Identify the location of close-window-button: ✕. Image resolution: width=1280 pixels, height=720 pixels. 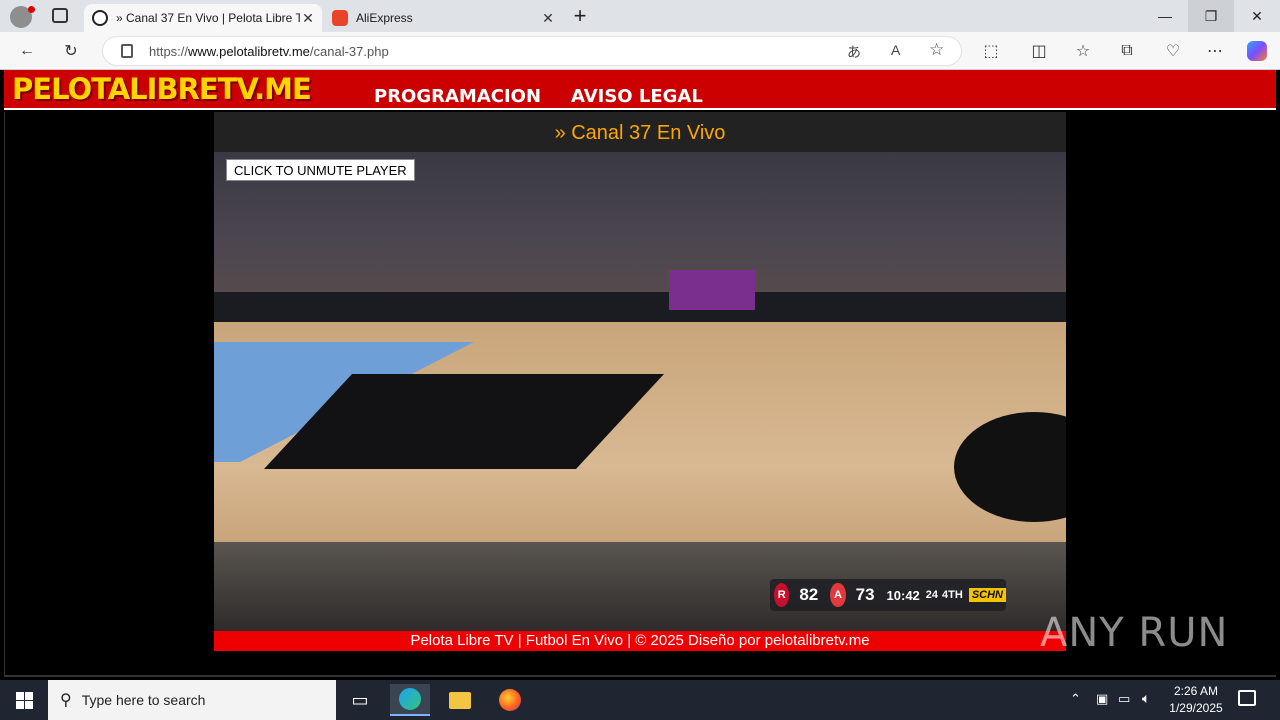
(1257, 16).